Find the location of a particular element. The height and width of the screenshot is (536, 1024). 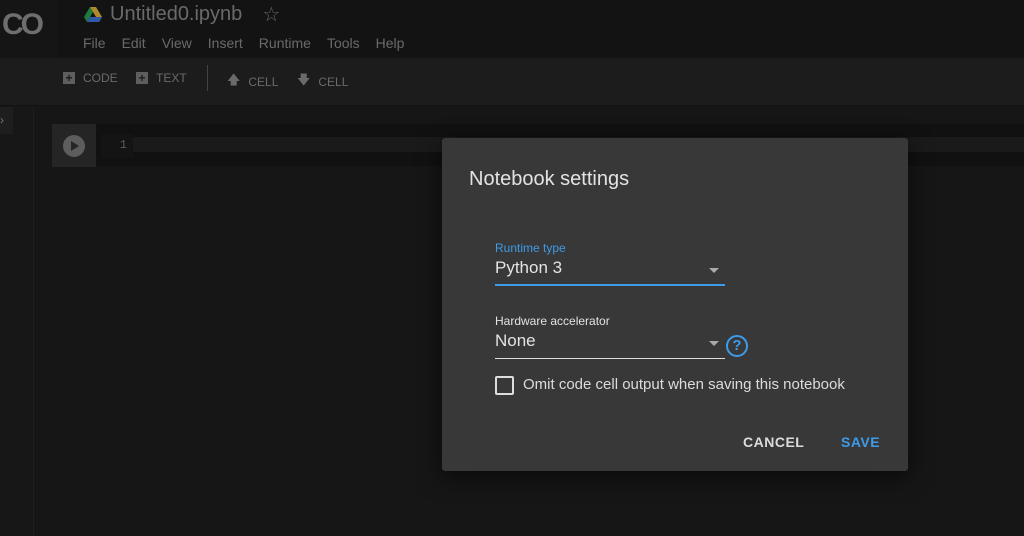

add-text-button: + TEXT is located at coordinates (161, 78).